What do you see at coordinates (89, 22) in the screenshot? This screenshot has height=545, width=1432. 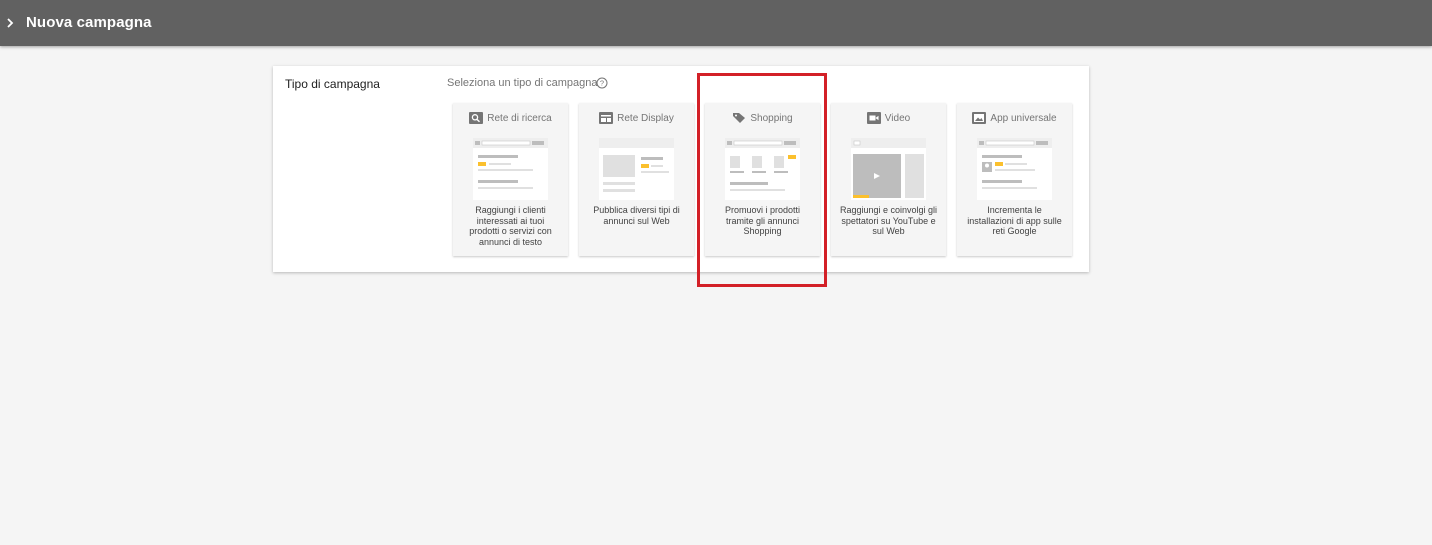 I see `page-title: Nuova campagna` at bounding box center [89, 22].